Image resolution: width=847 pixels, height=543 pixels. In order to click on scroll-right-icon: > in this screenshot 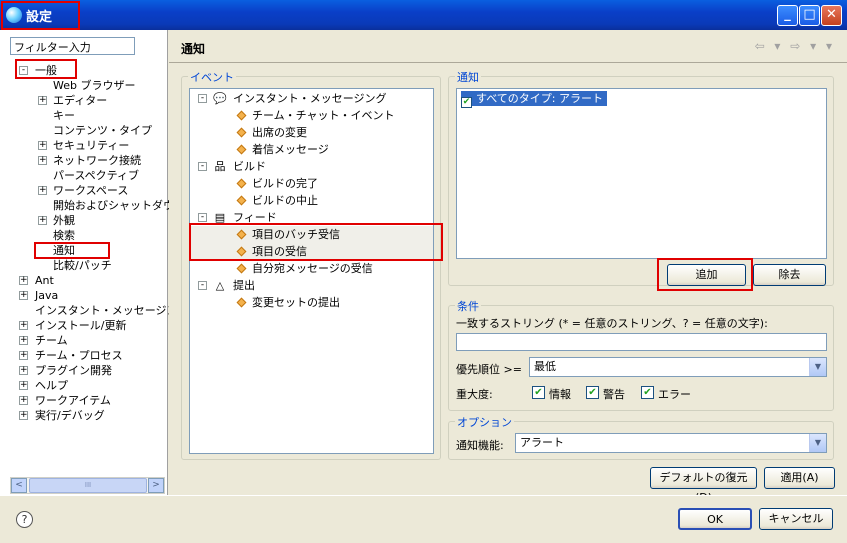, I will do `click(156, 485)`.